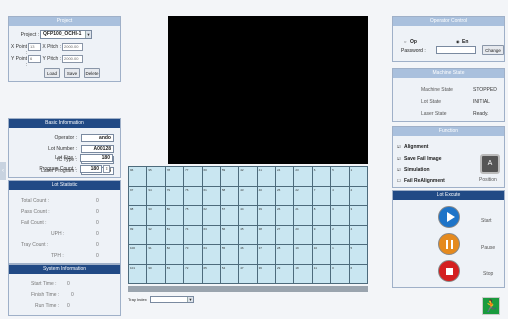 Image resolution: width=508 pixels, height=319 pixels. Describe the element at coordinates (137, 254) in the screenshot. I see `tray-cell: 100` at that location.